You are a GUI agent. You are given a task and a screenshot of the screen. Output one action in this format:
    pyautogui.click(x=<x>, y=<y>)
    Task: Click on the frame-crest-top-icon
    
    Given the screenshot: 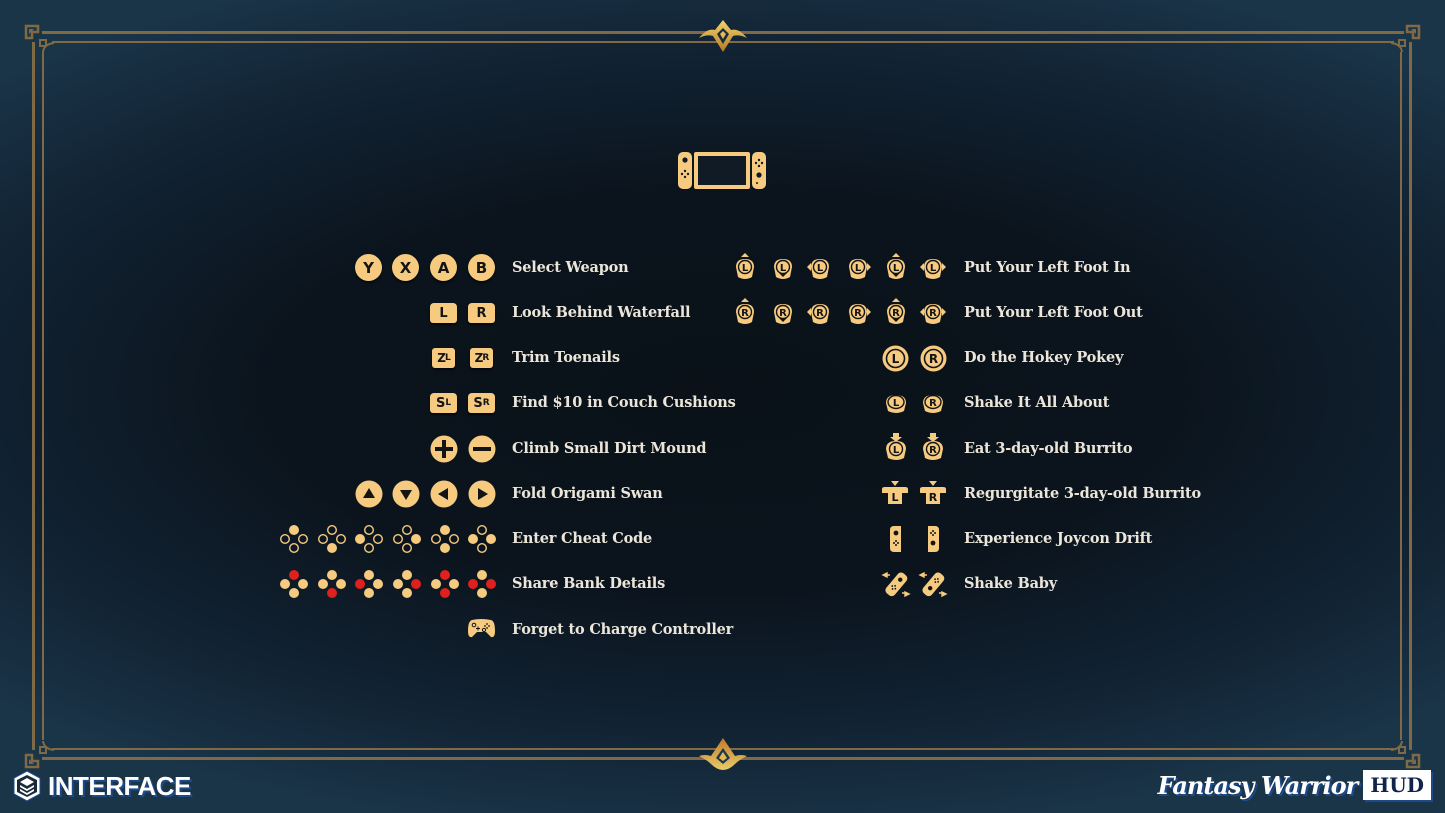 What is the action you would take?
    pyautogui.click(x=723, y=36)
    